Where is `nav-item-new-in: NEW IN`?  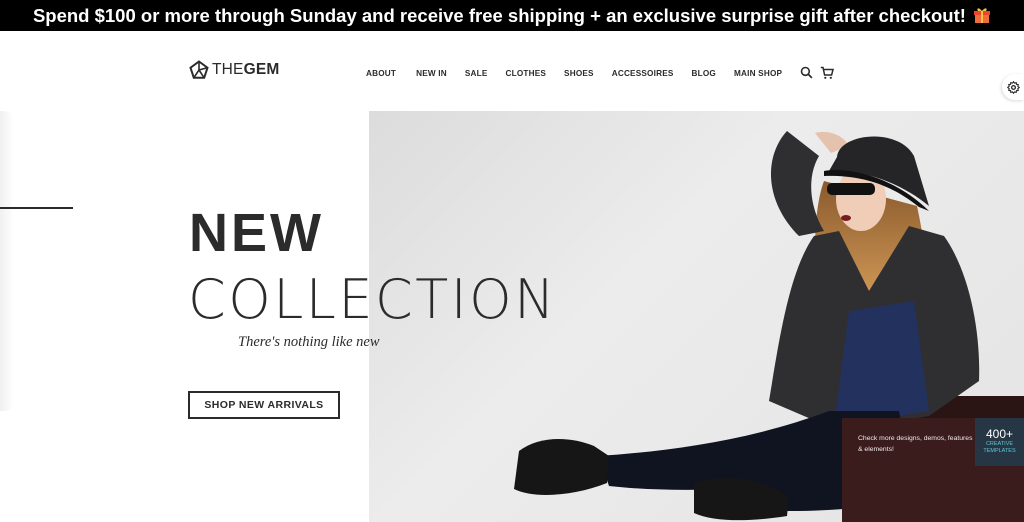 nav-item-new-in: NEW IN is located at coordinates (431, 73).